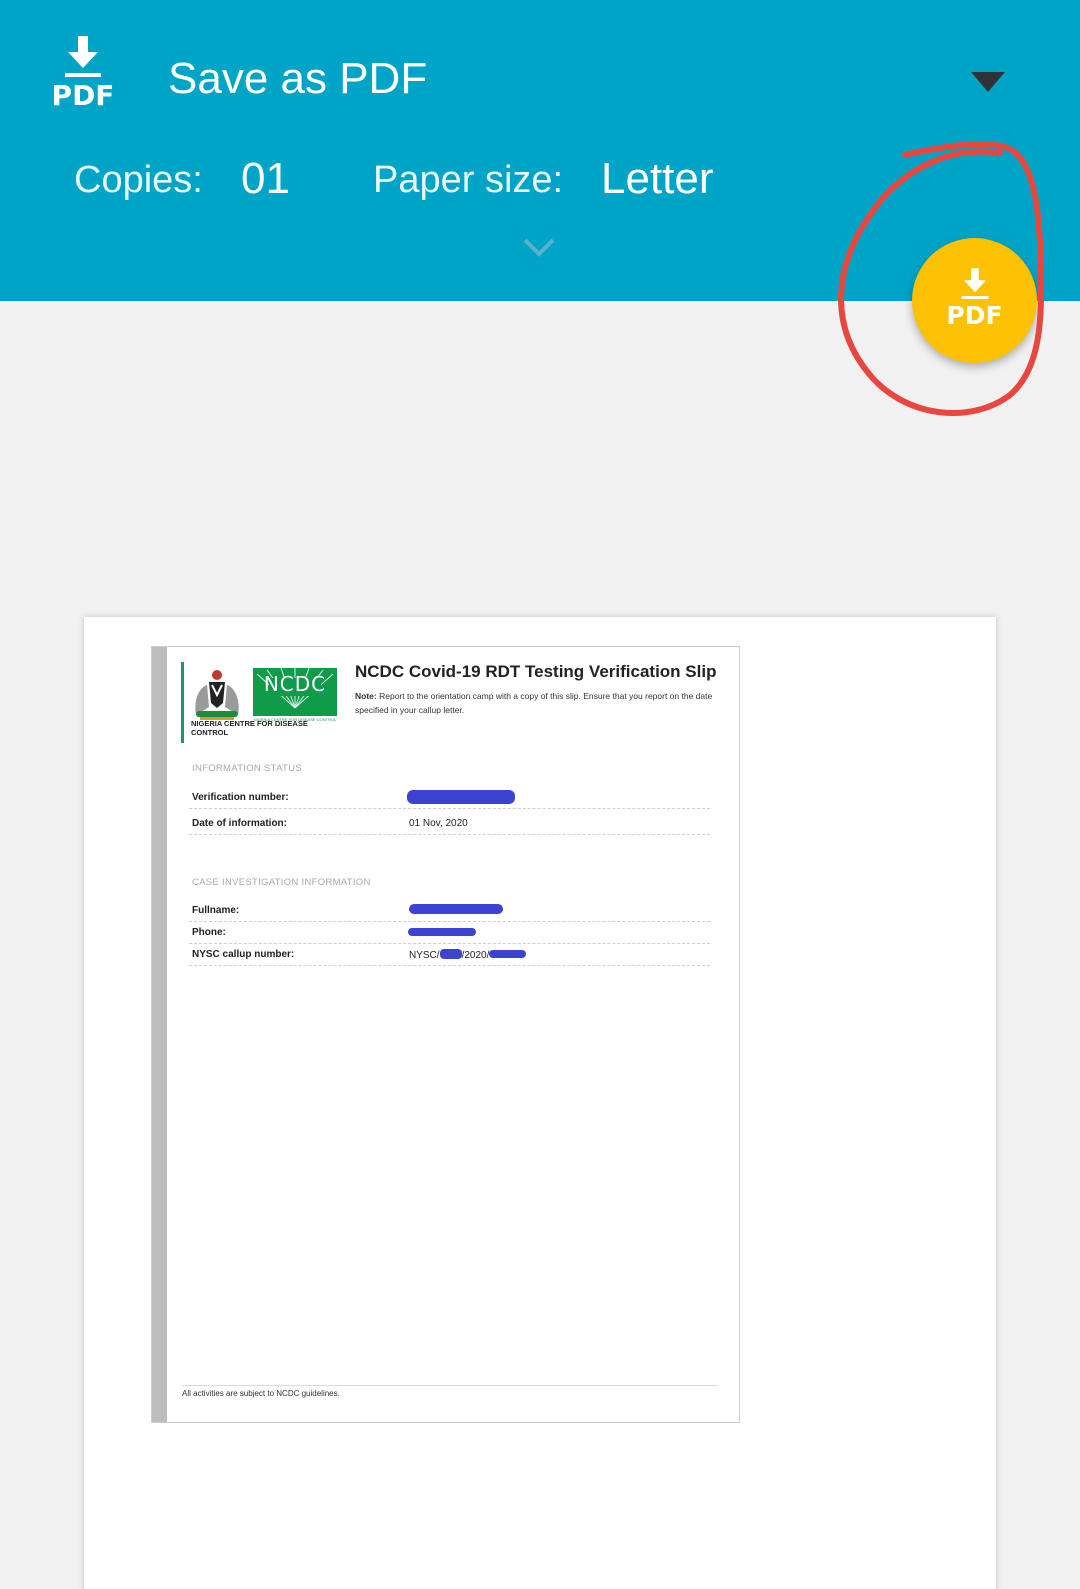 Image resolution: width=1080 pixels, height=1589 pixels. I want to click on row-fullname: Fullname:, so click(449, 911).